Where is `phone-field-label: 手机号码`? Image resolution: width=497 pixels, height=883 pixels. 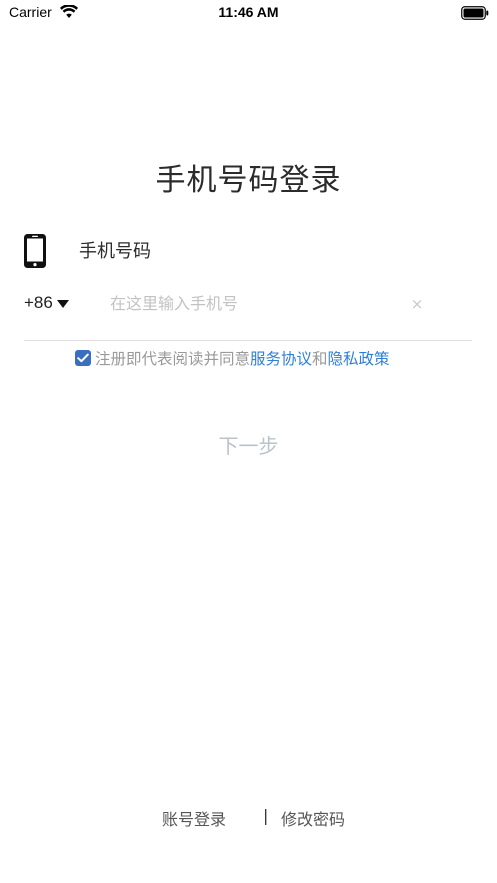 phone-field-label: 手机号码 is located at coordinates (115, 251).